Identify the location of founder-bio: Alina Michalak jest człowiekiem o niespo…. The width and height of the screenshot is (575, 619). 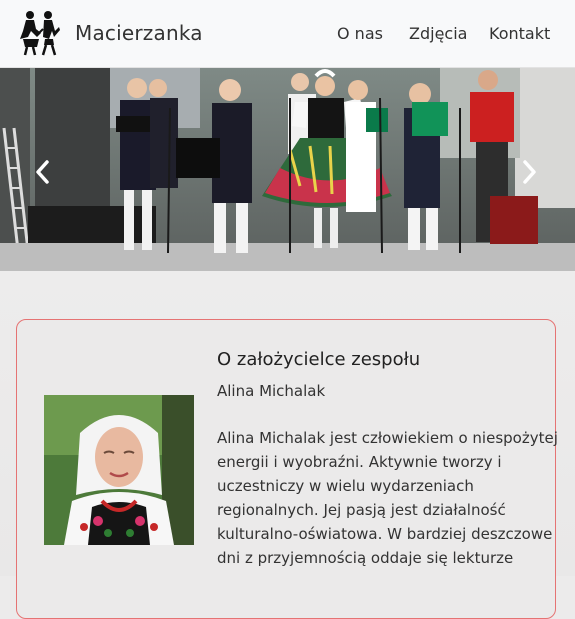
(387, 498).